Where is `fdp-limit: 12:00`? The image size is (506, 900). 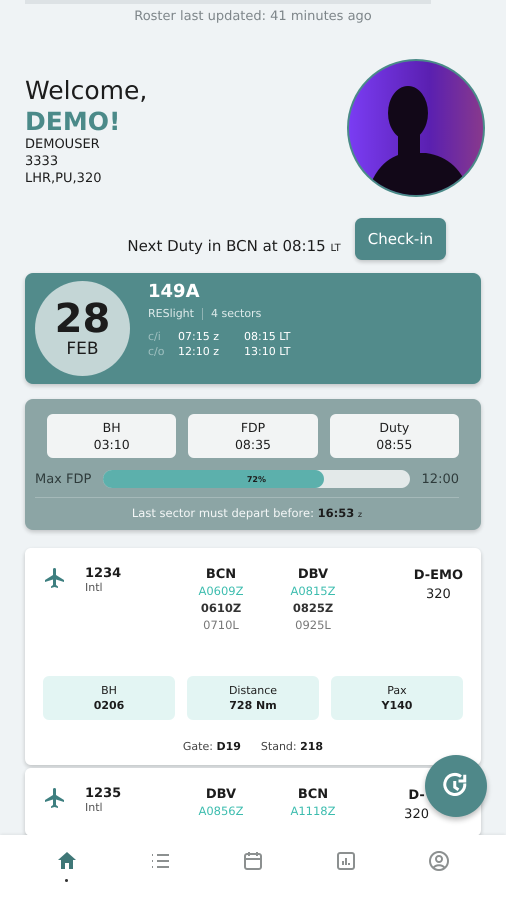 fdp-limit: 12:00 is located at coordinates (440, 479).